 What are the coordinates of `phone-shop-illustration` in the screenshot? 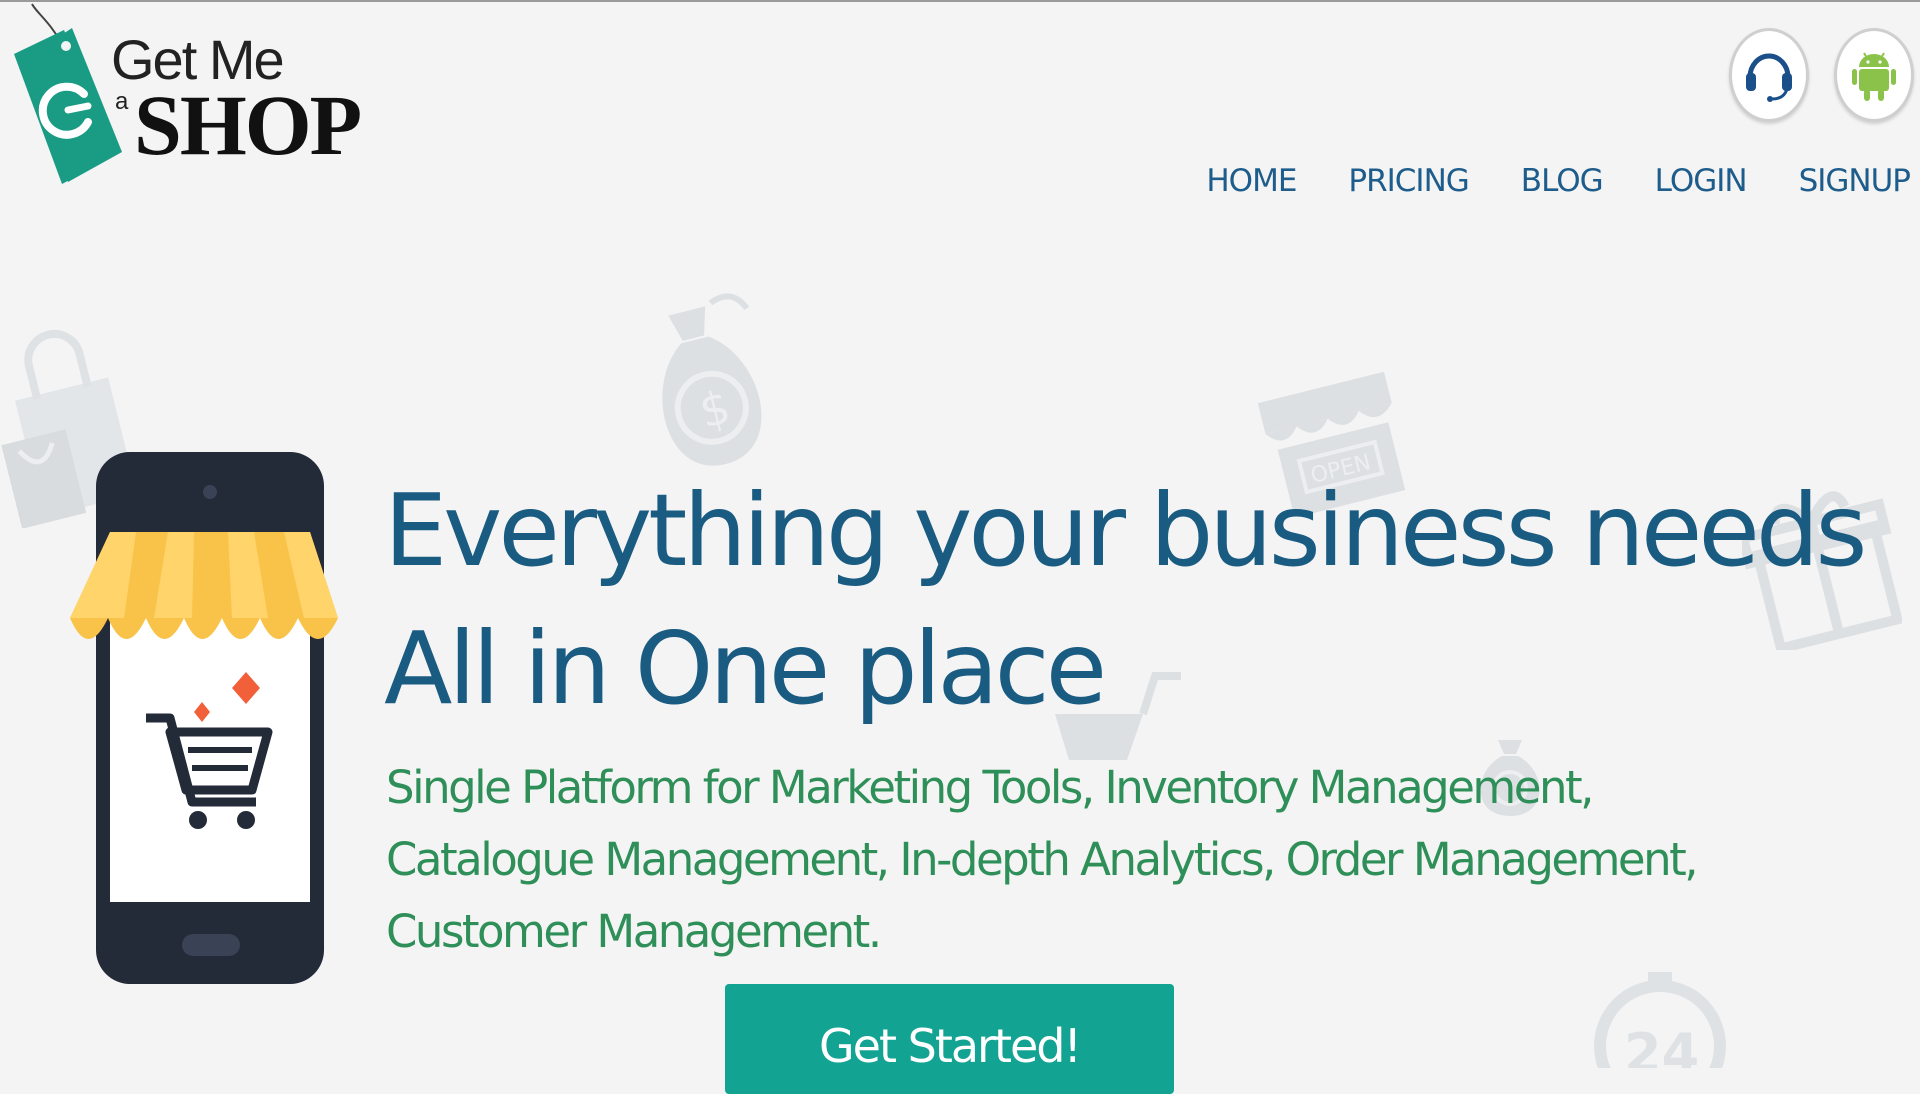 It's located at (204, 718).